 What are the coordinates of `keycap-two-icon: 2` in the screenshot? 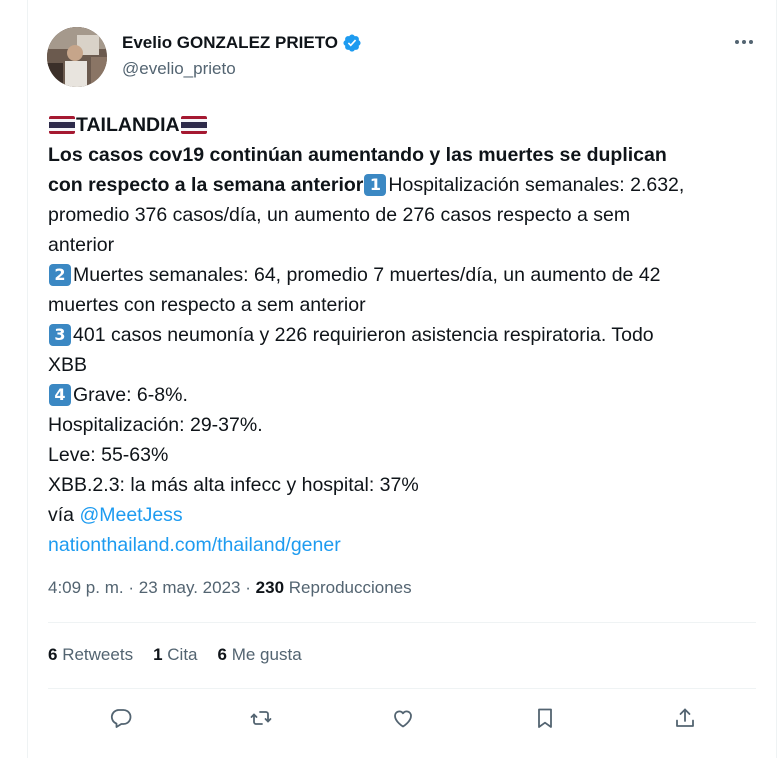 It's located at (60, 275).